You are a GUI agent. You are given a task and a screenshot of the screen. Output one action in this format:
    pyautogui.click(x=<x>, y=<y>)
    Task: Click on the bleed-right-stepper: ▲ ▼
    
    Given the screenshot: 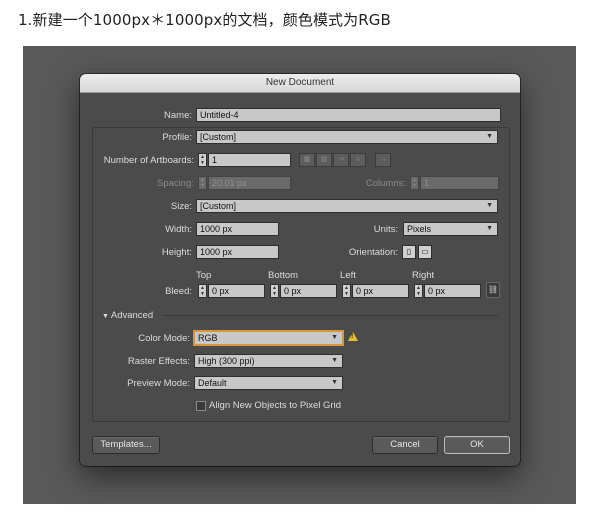 What is the action you would take?
    pyautogui.click(x=418, y=291)
    